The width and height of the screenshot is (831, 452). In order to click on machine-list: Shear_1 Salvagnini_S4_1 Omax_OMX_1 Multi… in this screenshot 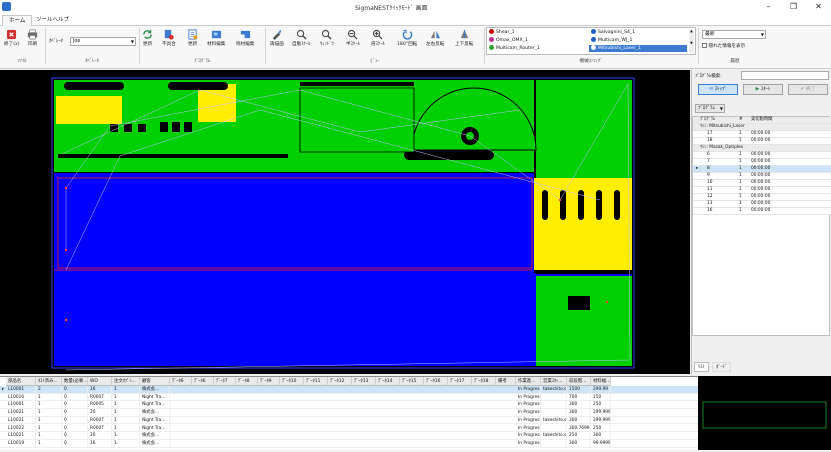, I will do `click(591, 41)`.